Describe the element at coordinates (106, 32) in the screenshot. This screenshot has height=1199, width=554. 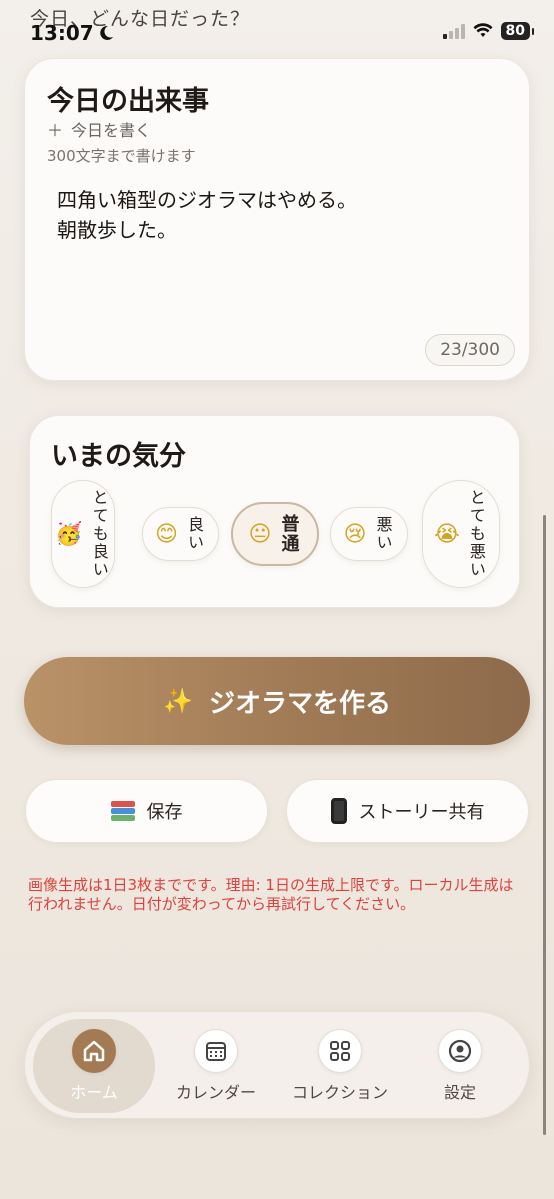
I see `moon-icon` at that location.